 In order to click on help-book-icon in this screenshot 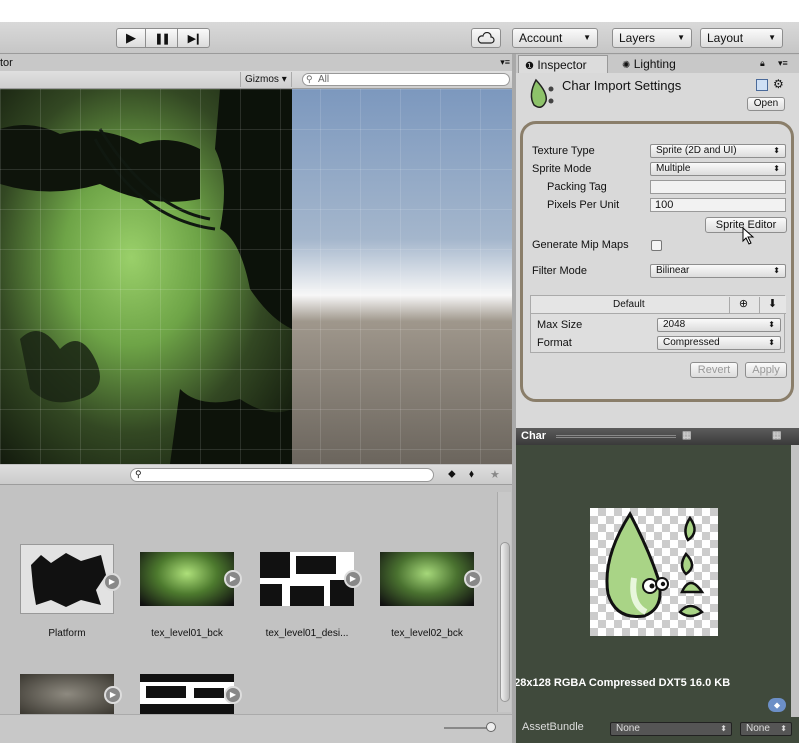, I will do `click(762, 85)`.